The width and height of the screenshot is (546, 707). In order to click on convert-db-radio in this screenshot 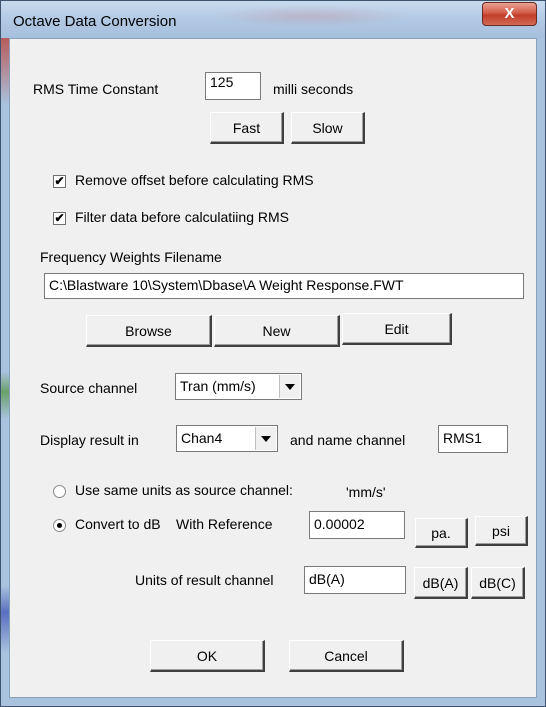, I will do `click(59, 525)`.